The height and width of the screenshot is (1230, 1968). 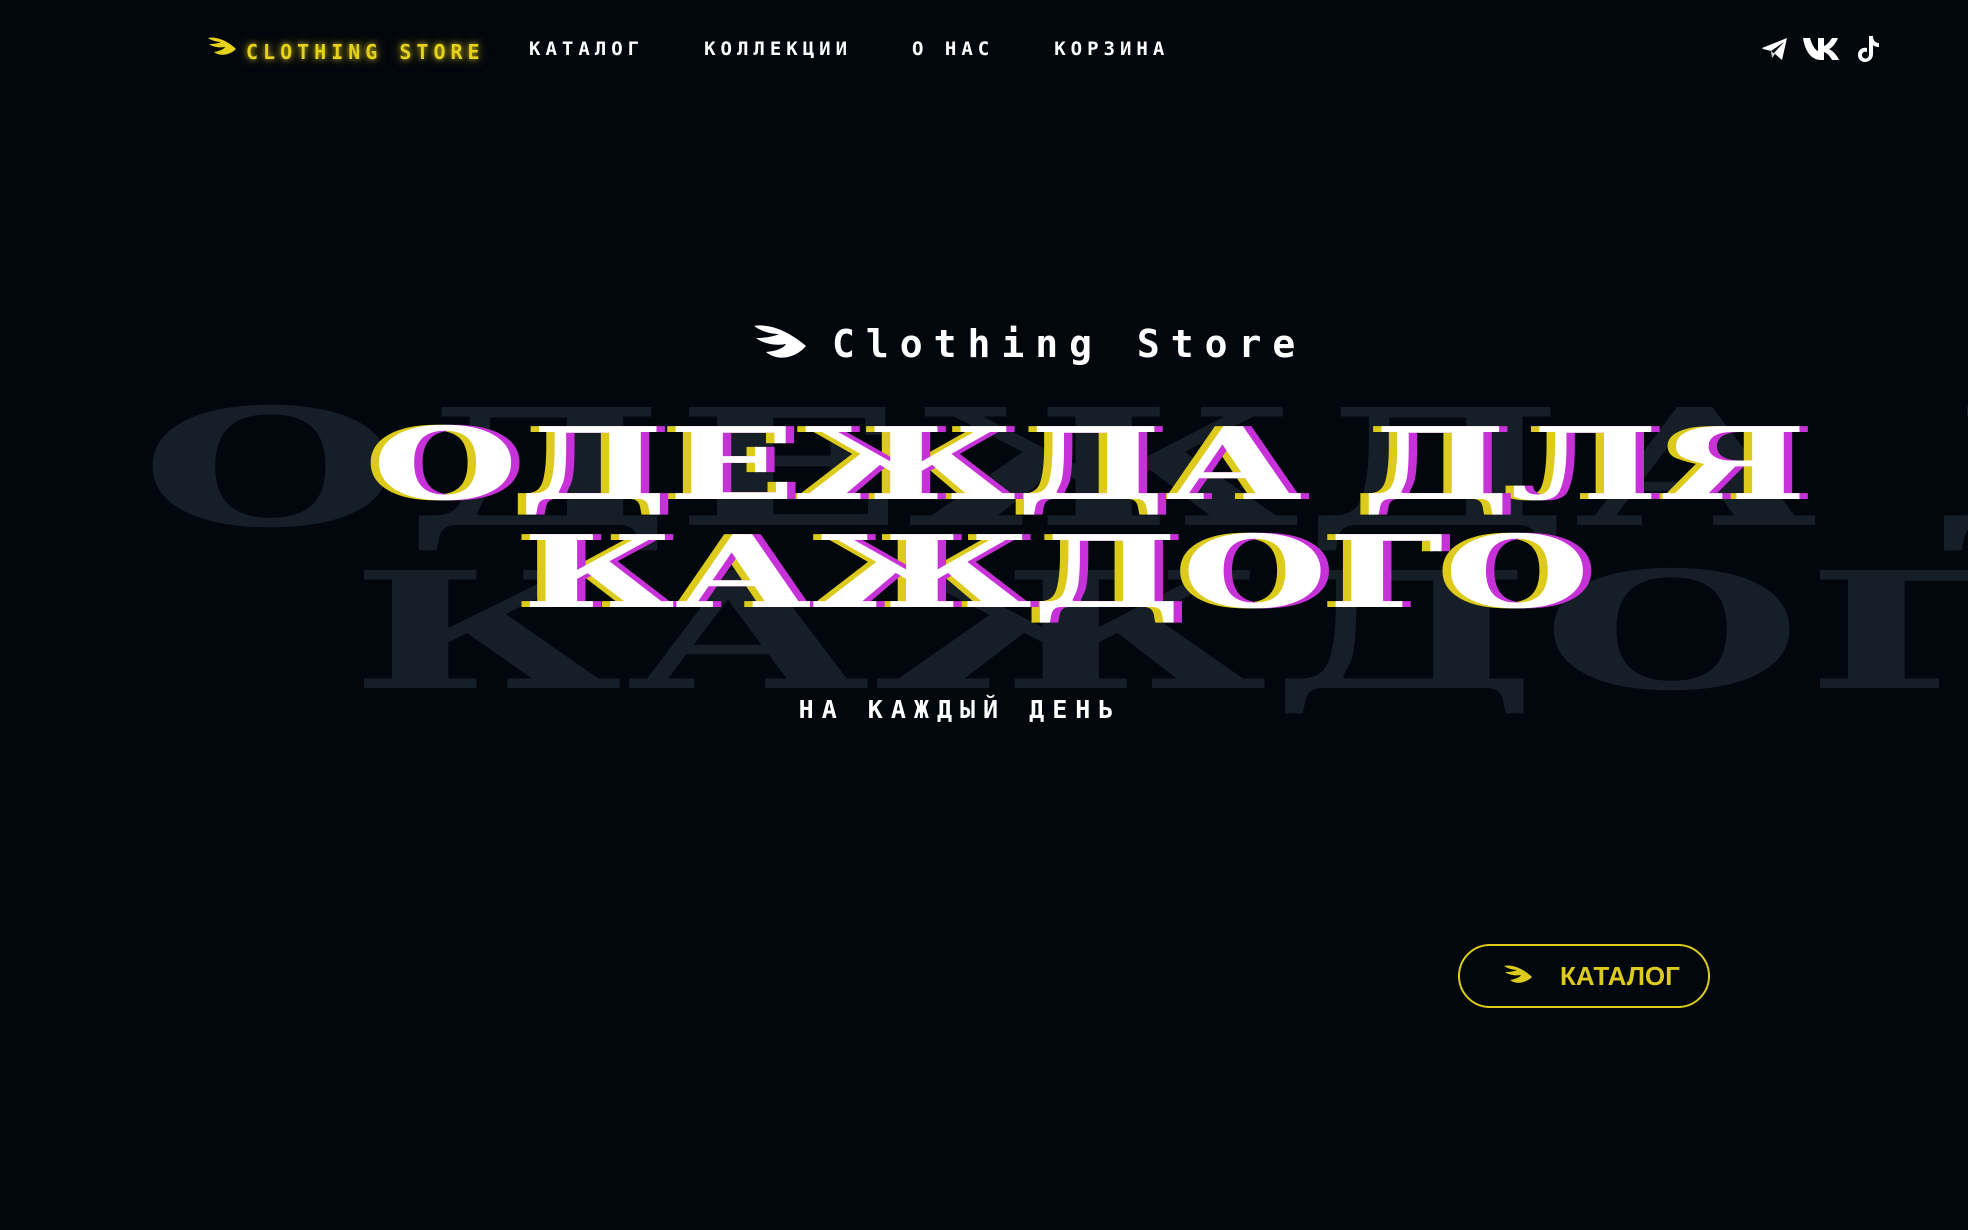 I want to click on hero-title-line-2: КАЖДОГО КАЖДОГО КАЖДОГО, so click(x=1056, y=572).